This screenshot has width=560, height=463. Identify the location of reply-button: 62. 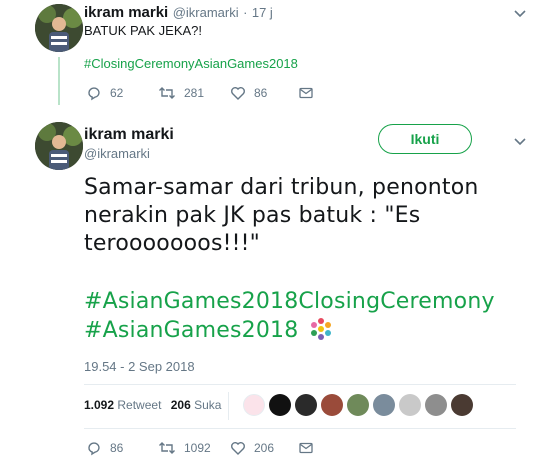
(104, 93).